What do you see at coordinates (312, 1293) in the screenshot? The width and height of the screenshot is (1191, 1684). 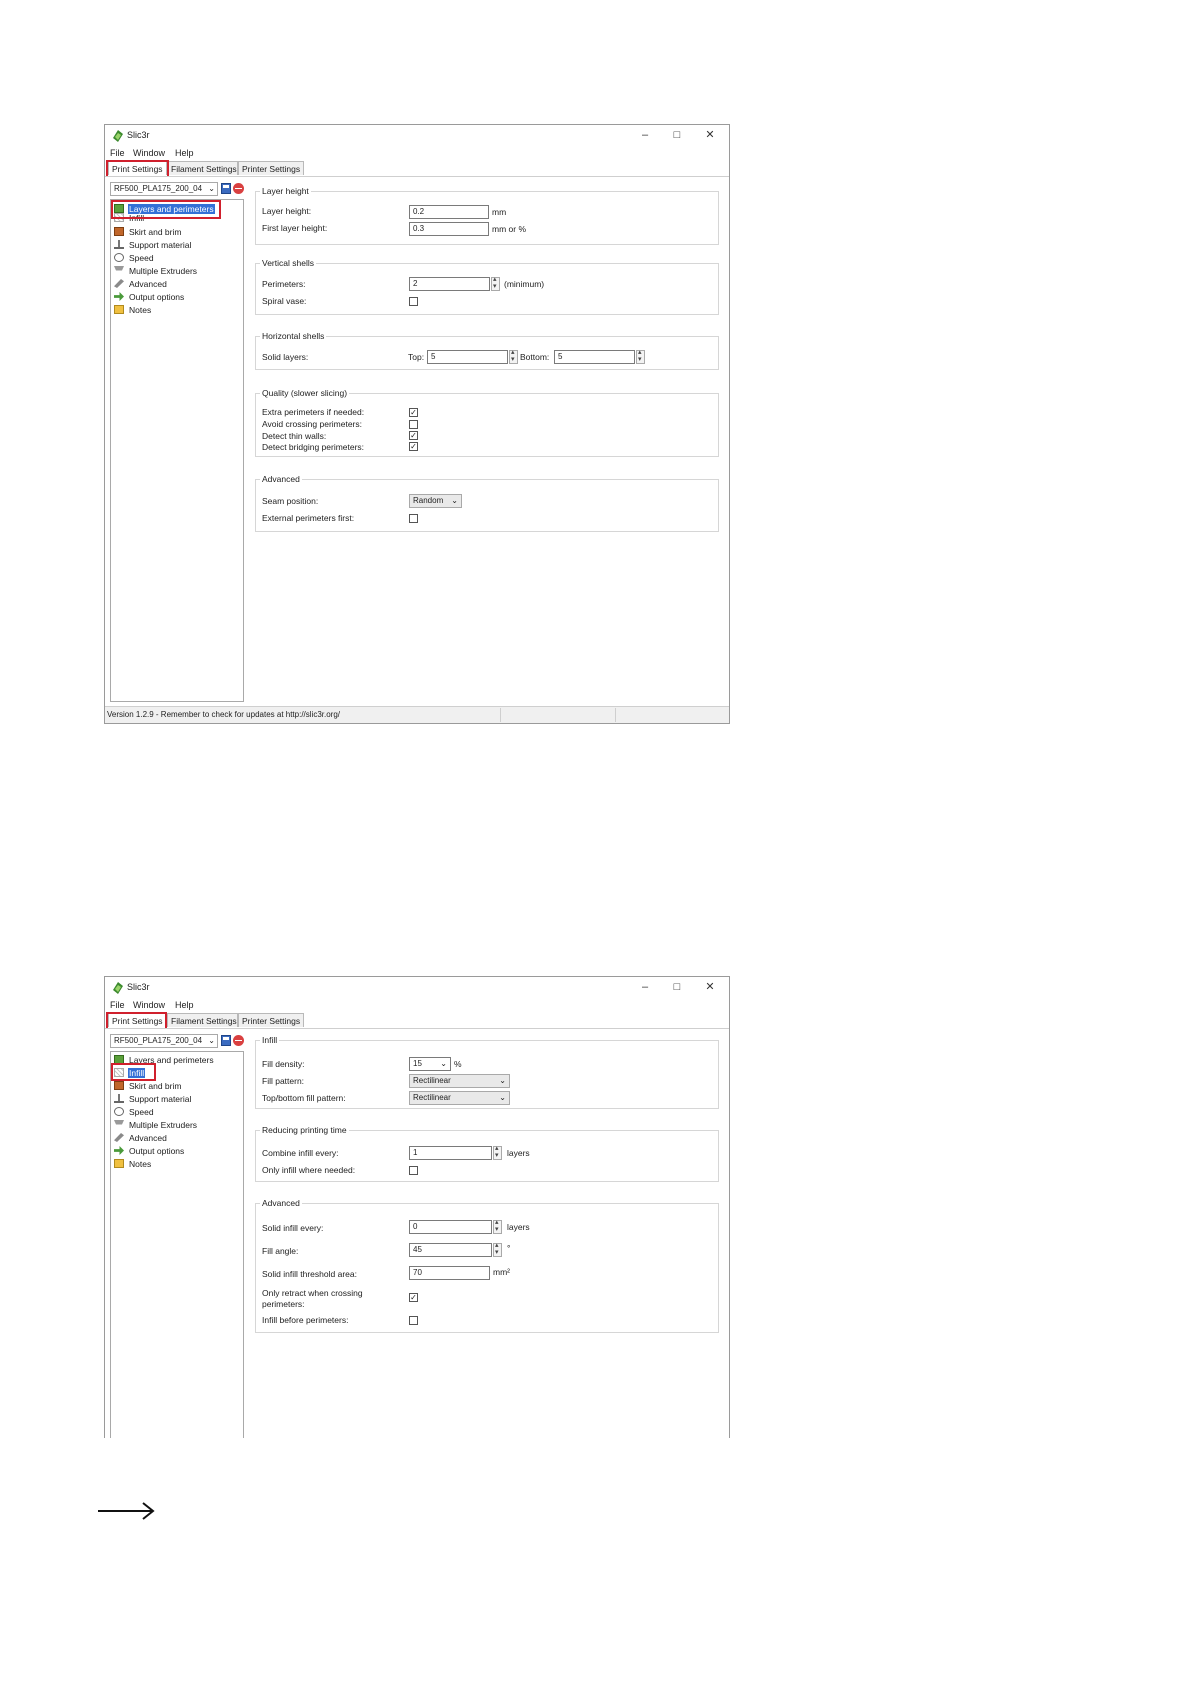 I see `field-label: Only retract when crossing` at bounding box center [312, 1293].